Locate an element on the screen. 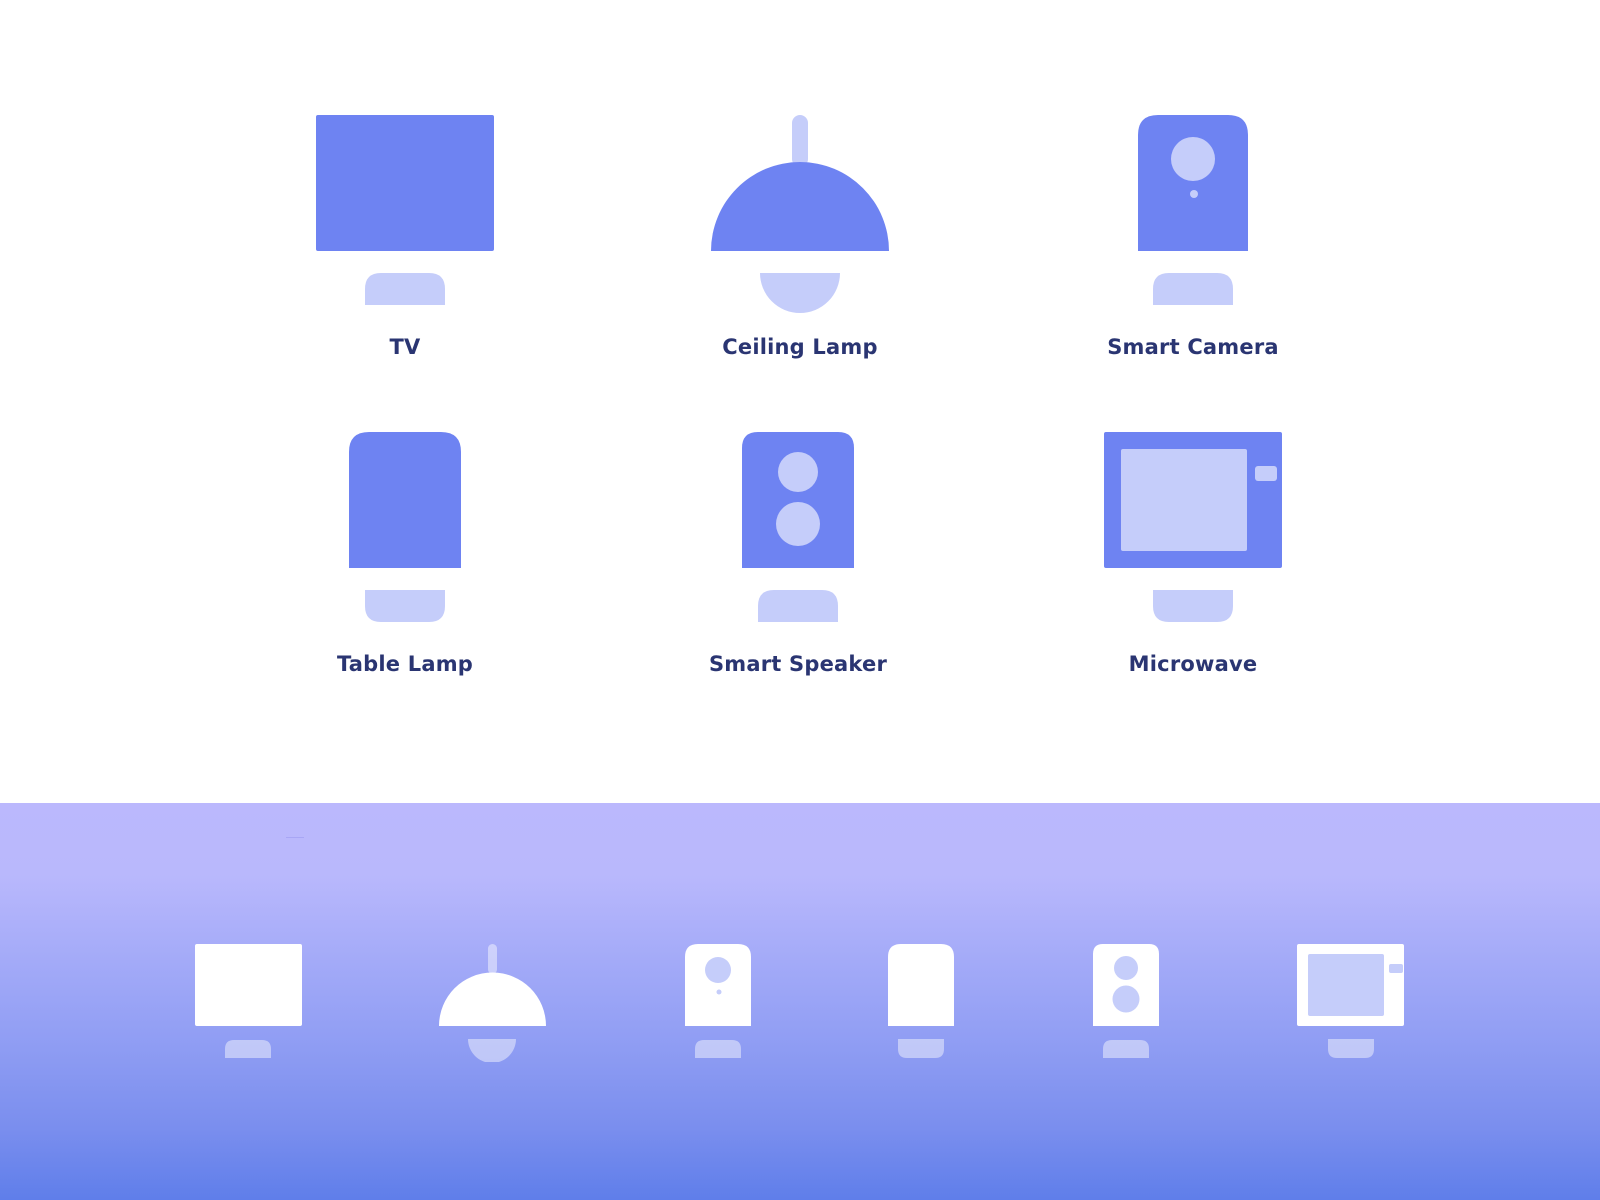 Image resolution: width=1600 pixels, height=1200 pixels. device-tile-tv: TV is located at coordinates (405, 255).